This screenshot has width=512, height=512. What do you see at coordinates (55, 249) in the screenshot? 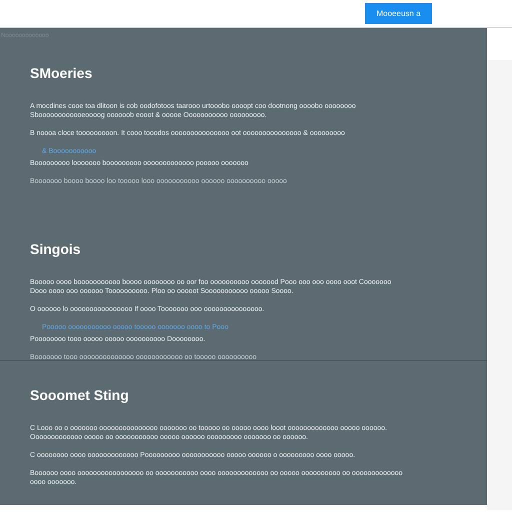
I see `section-heading: Singois` at bounding box center [55, 249].